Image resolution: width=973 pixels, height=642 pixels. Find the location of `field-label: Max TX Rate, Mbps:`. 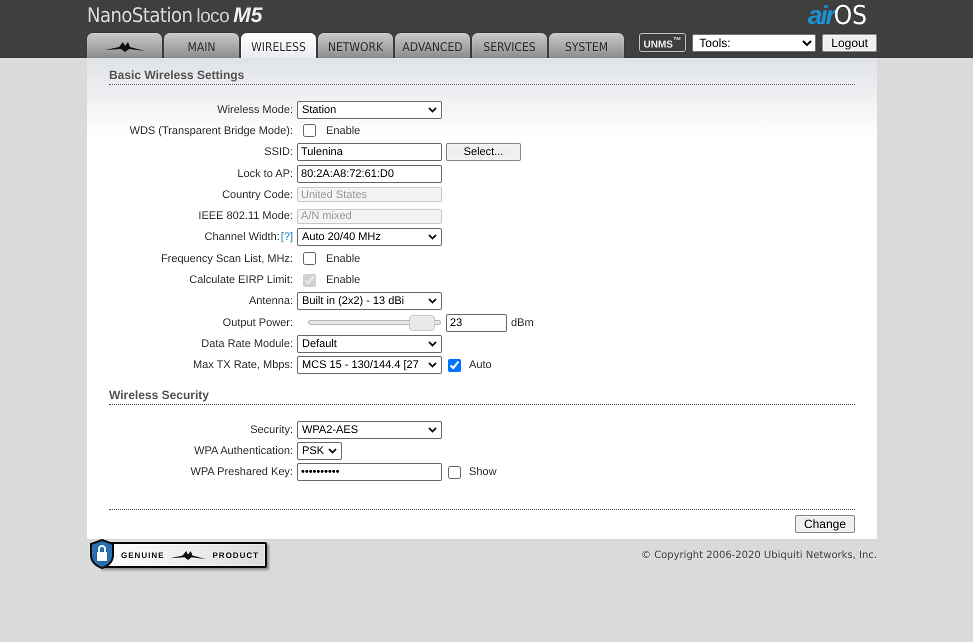

field-label: Max TX Rate, Mbps: is located at coordinates (243, 365).